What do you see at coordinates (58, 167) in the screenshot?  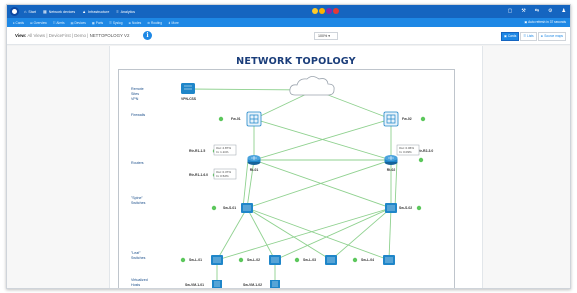 I see `left-panel` at bounding box center [58, 167].